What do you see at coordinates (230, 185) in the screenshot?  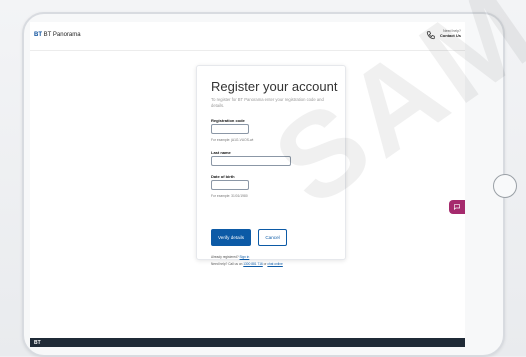 I see `dob-input` at bounding box center [230, 185].